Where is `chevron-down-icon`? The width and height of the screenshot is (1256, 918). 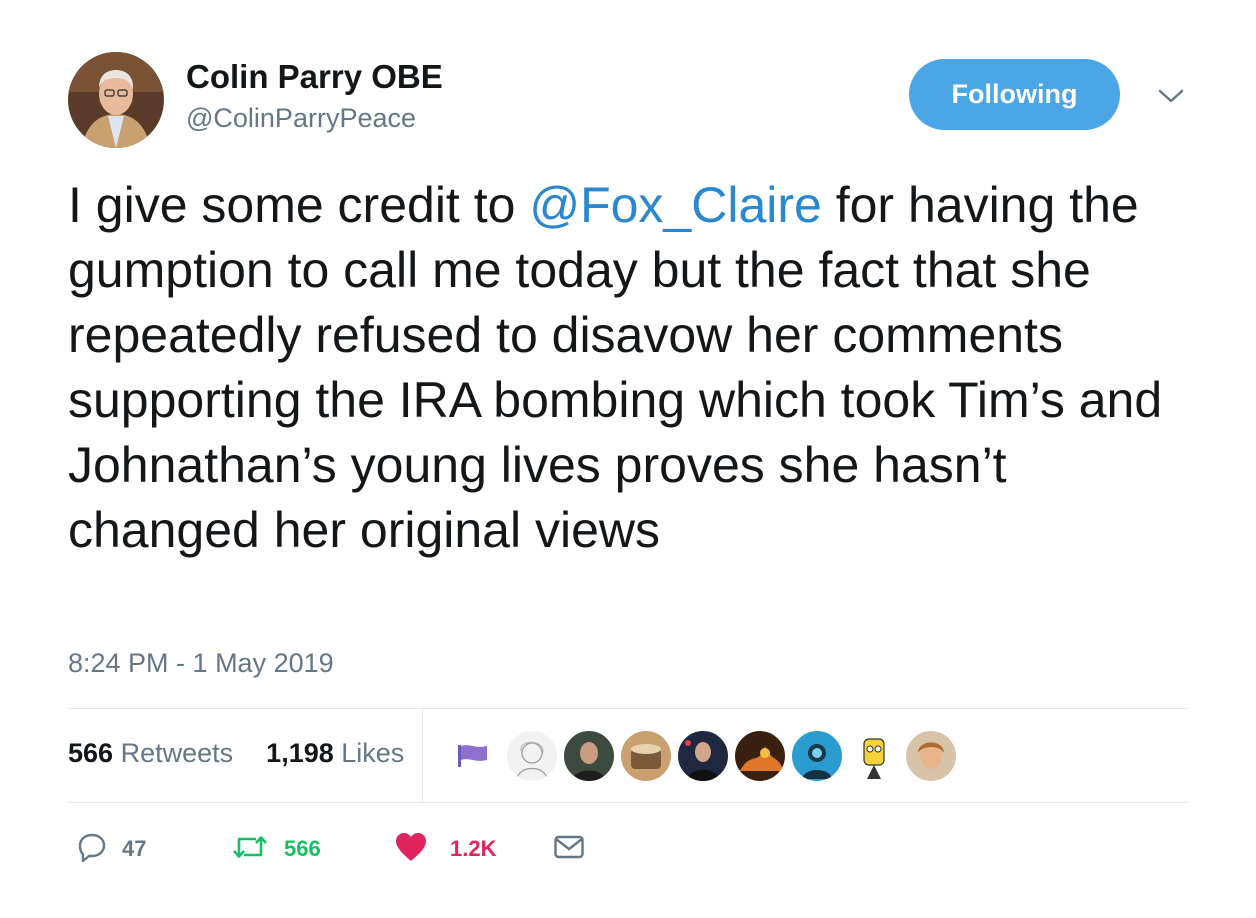 chevron-down-icon is located at coordinates (1171, 96).